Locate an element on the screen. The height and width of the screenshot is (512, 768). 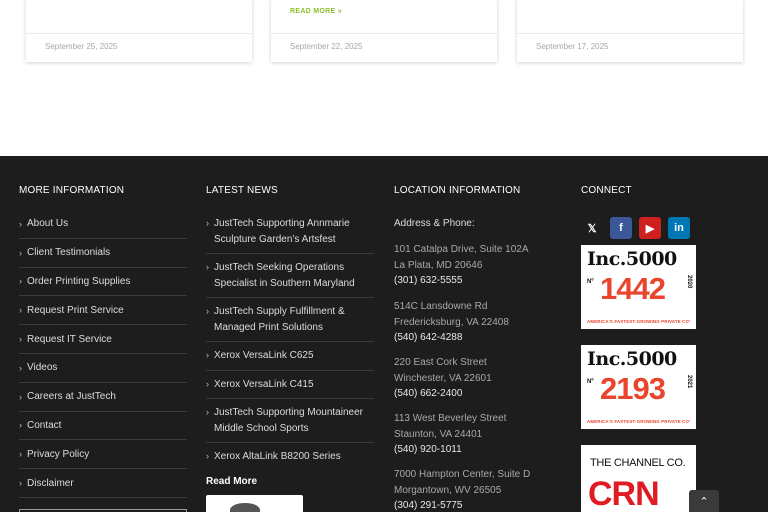
badge-year: 2020 is located at coordinates (689, 282).